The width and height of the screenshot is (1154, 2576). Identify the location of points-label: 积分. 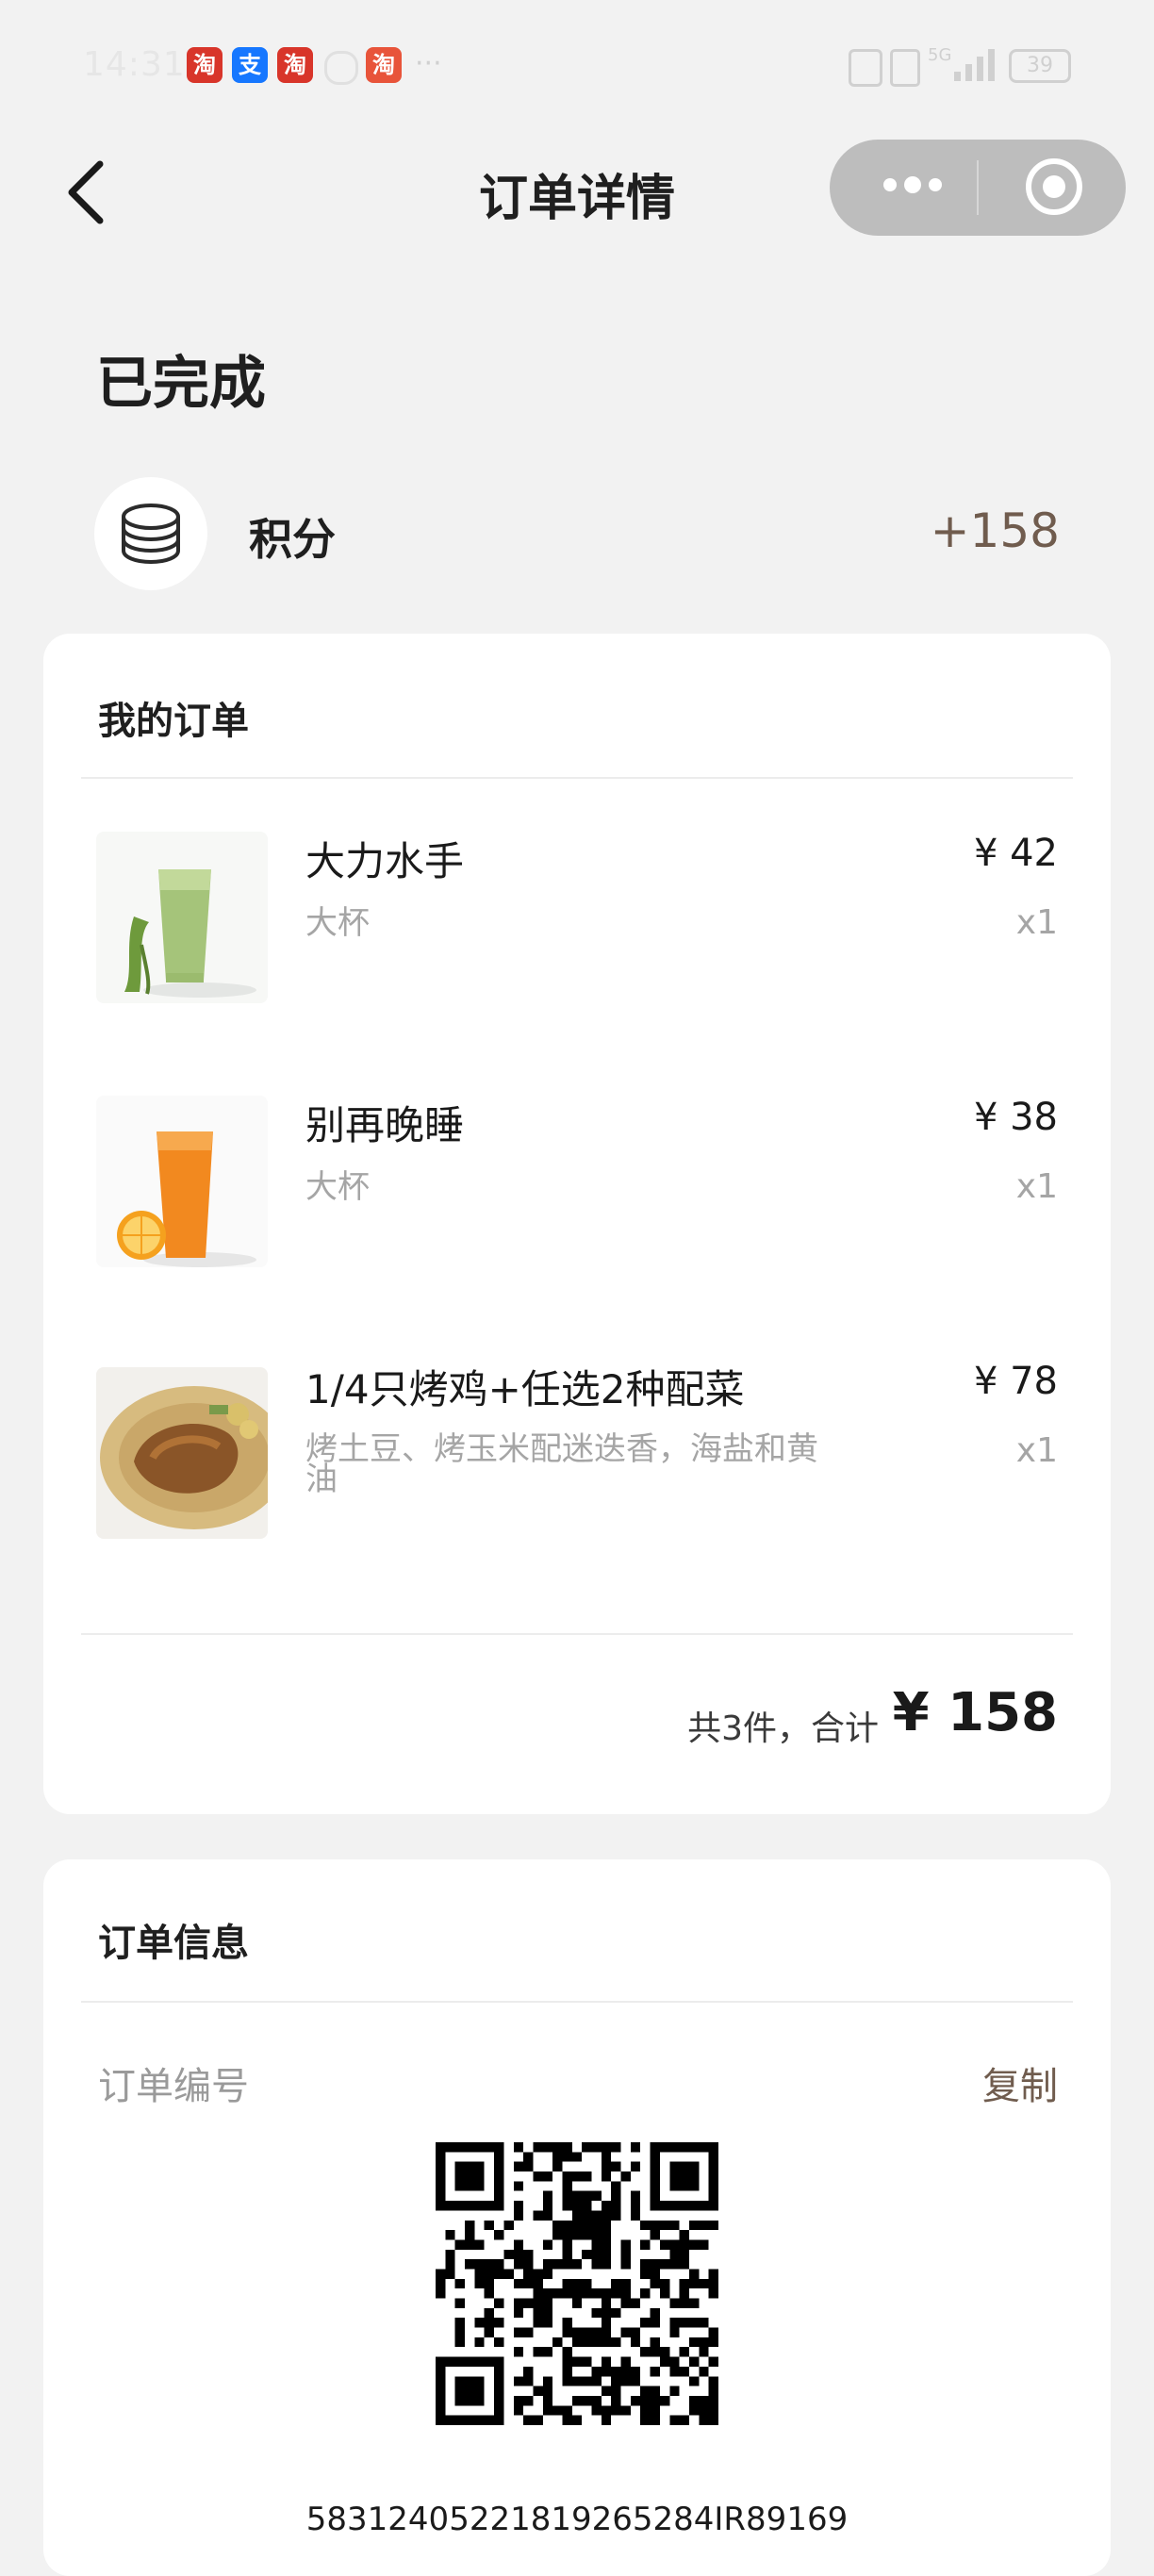
(292, 539).